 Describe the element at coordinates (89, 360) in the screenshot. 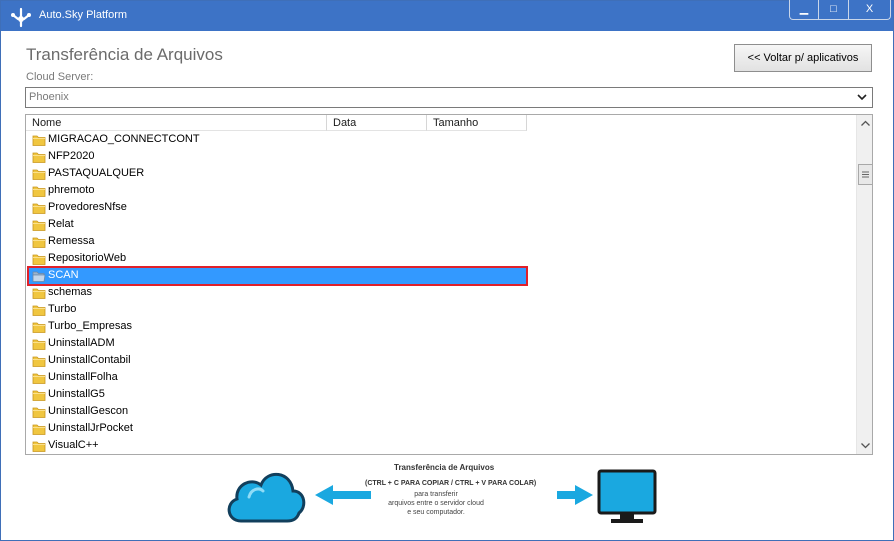

I see `file-name: UninstallContabil` at that location.